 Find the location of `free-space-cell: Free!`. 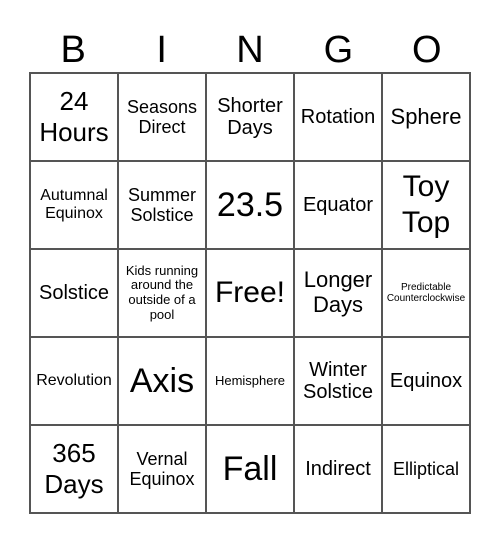

free-space-cell: Free! is located at coordinates (250, 293).